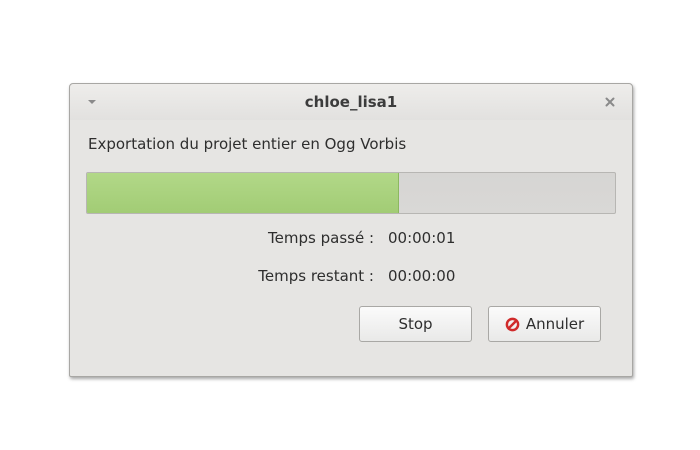 The height and width of the screenshot is (450, 700). I want to click on elapsed-time-label: Temps passé :, so click(321, 238).